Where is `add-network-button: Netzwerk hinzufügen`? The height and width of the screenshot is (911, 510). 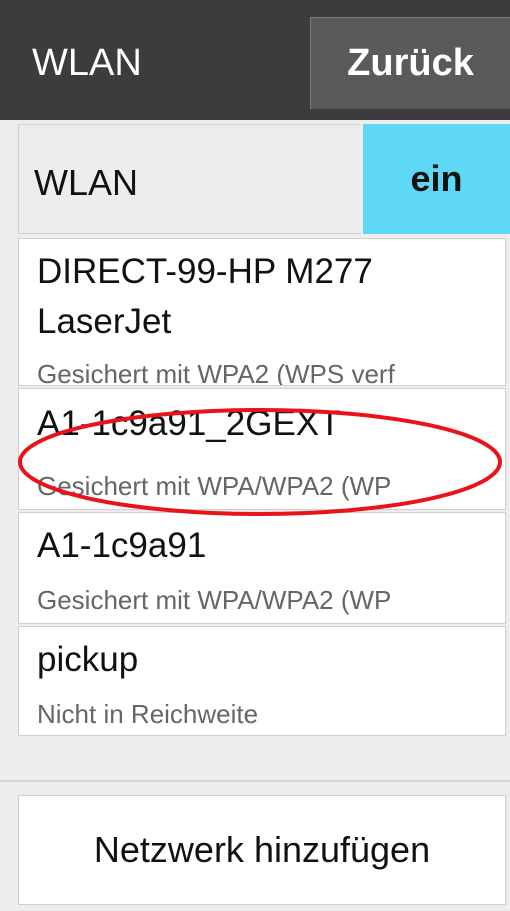
add-network-button: Netzwerk hinzufügen is located at coordinates (262, 850).